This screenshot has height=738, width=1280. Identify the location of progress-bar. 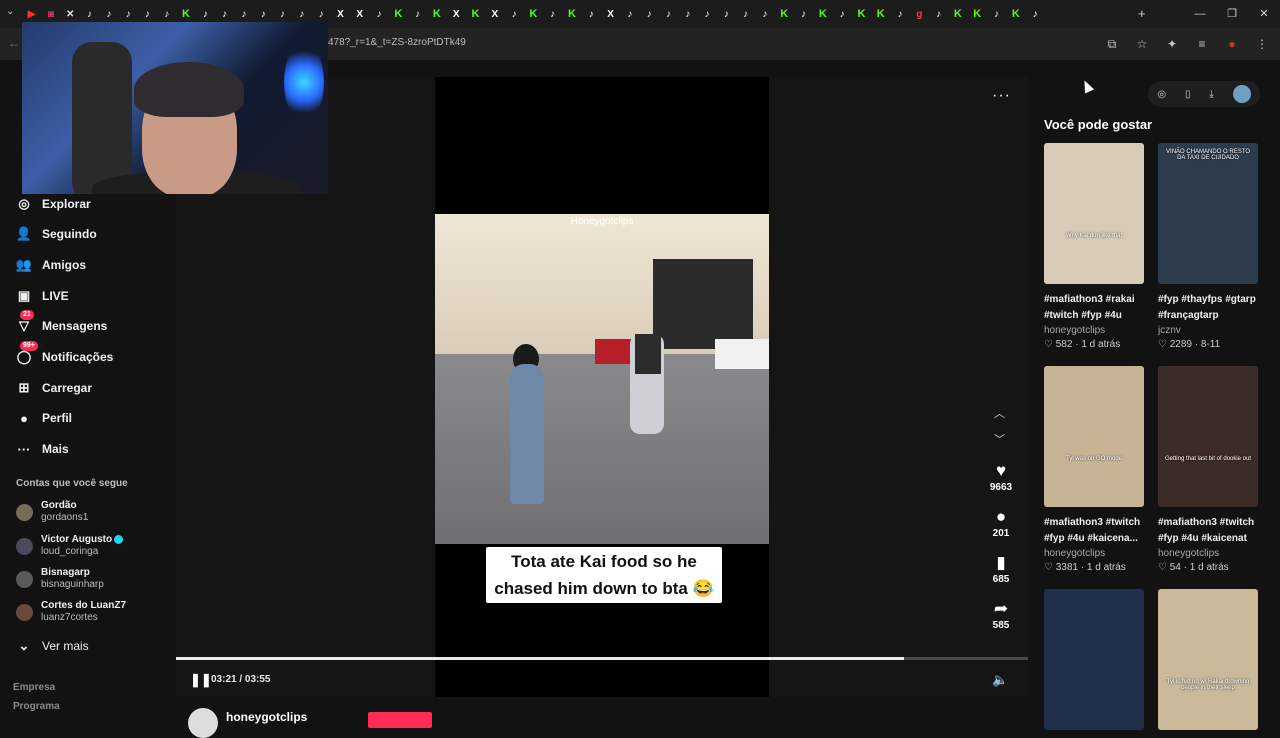
(602, 658).